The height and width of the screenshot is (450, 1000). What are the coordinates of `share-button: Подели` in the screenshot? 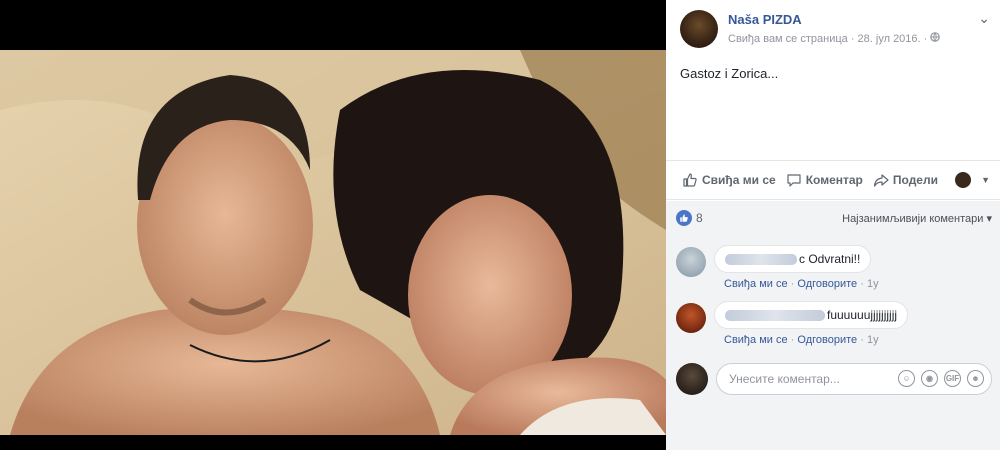 It's located at (905, 180).